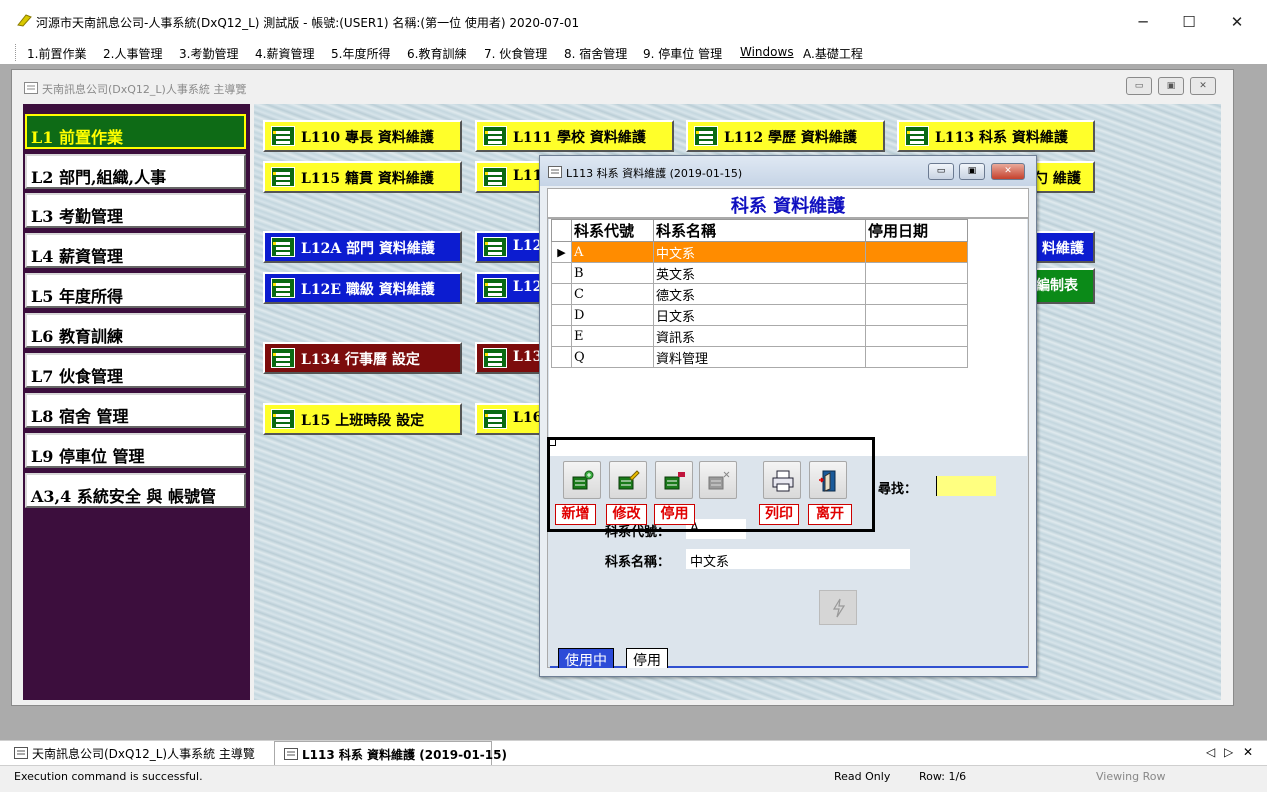 The height and width of the screenshot is (792, 1267). Describe the element at coordinates (586, 658) in the screenshot. I see `tab-active: 使用中` at that location.